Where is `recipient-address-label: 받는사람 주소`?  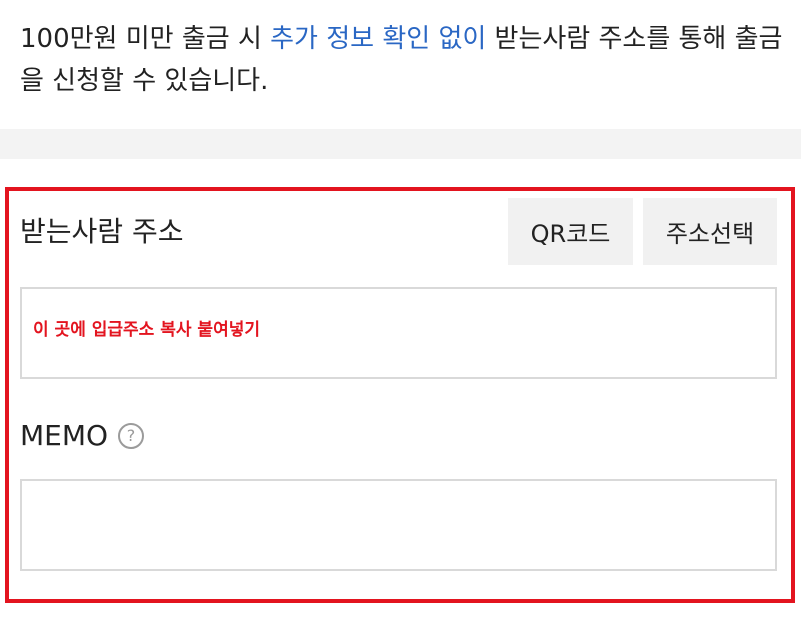 recipient-address-label: 받는사람 주소 is located at coordinates (102, 231).